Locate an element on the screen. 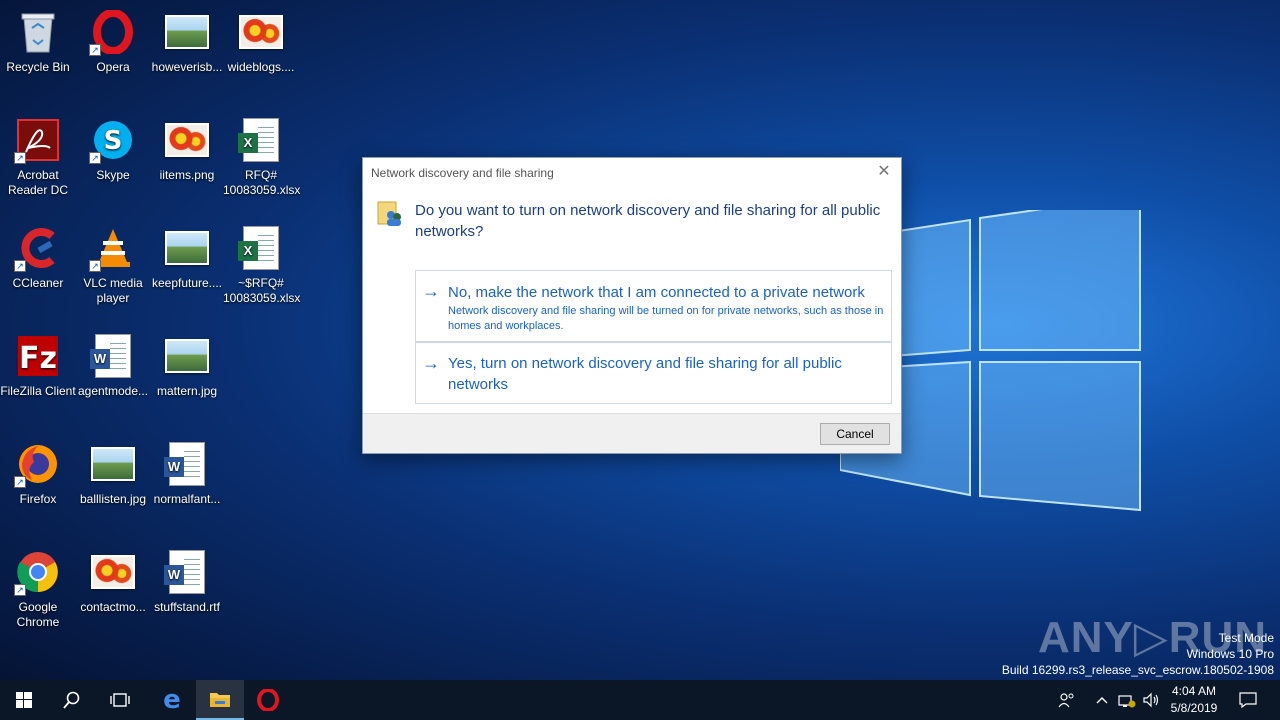  desktop-icon: balllisten.jpg is located at coordinates (113, 473).